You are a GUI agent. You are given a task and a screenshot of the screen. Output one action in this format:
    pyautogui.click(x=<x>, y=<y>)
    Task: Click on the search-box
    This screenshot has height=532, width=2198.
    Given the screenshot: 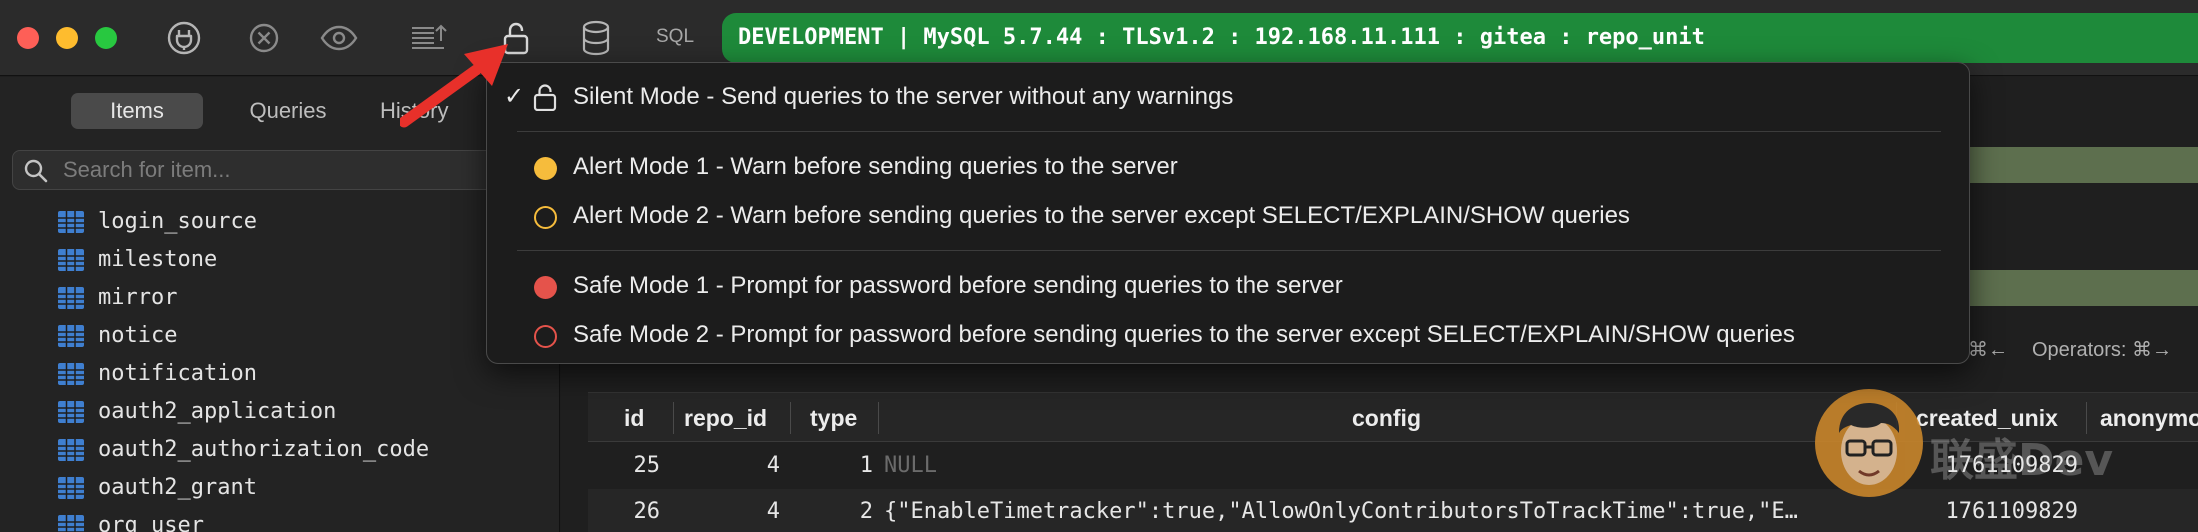 What is the action you would take?
    pyautogui.click(x=282, y=170)
    